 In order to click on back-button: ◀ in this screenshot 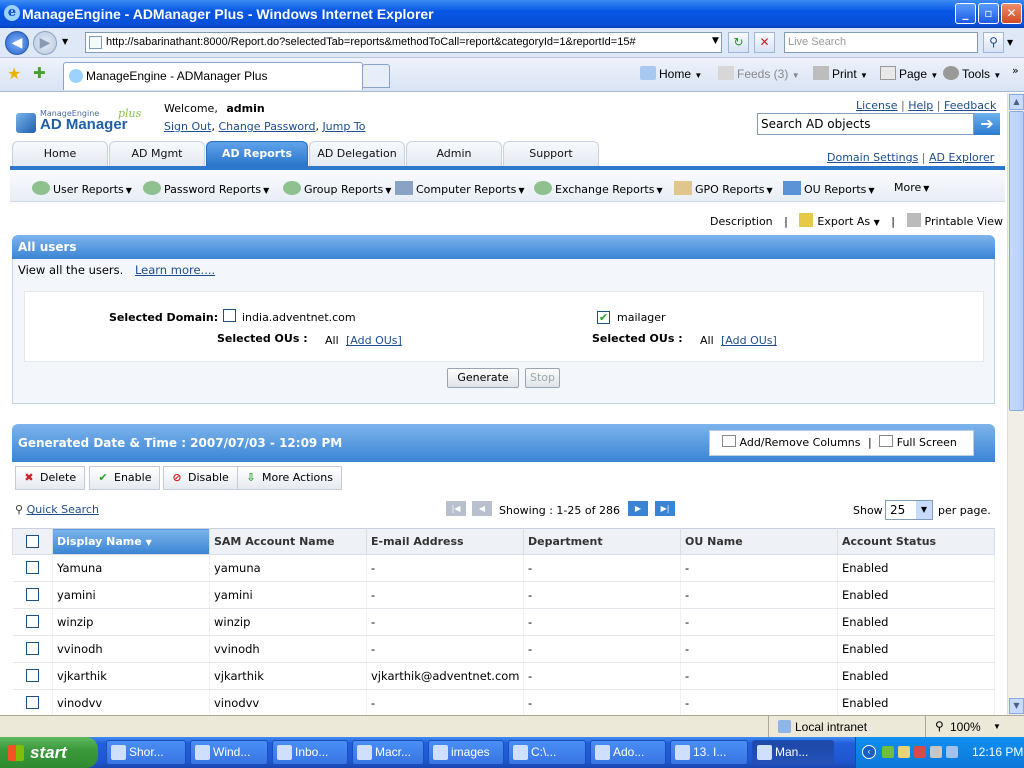, I will do `click(17, 43)`.